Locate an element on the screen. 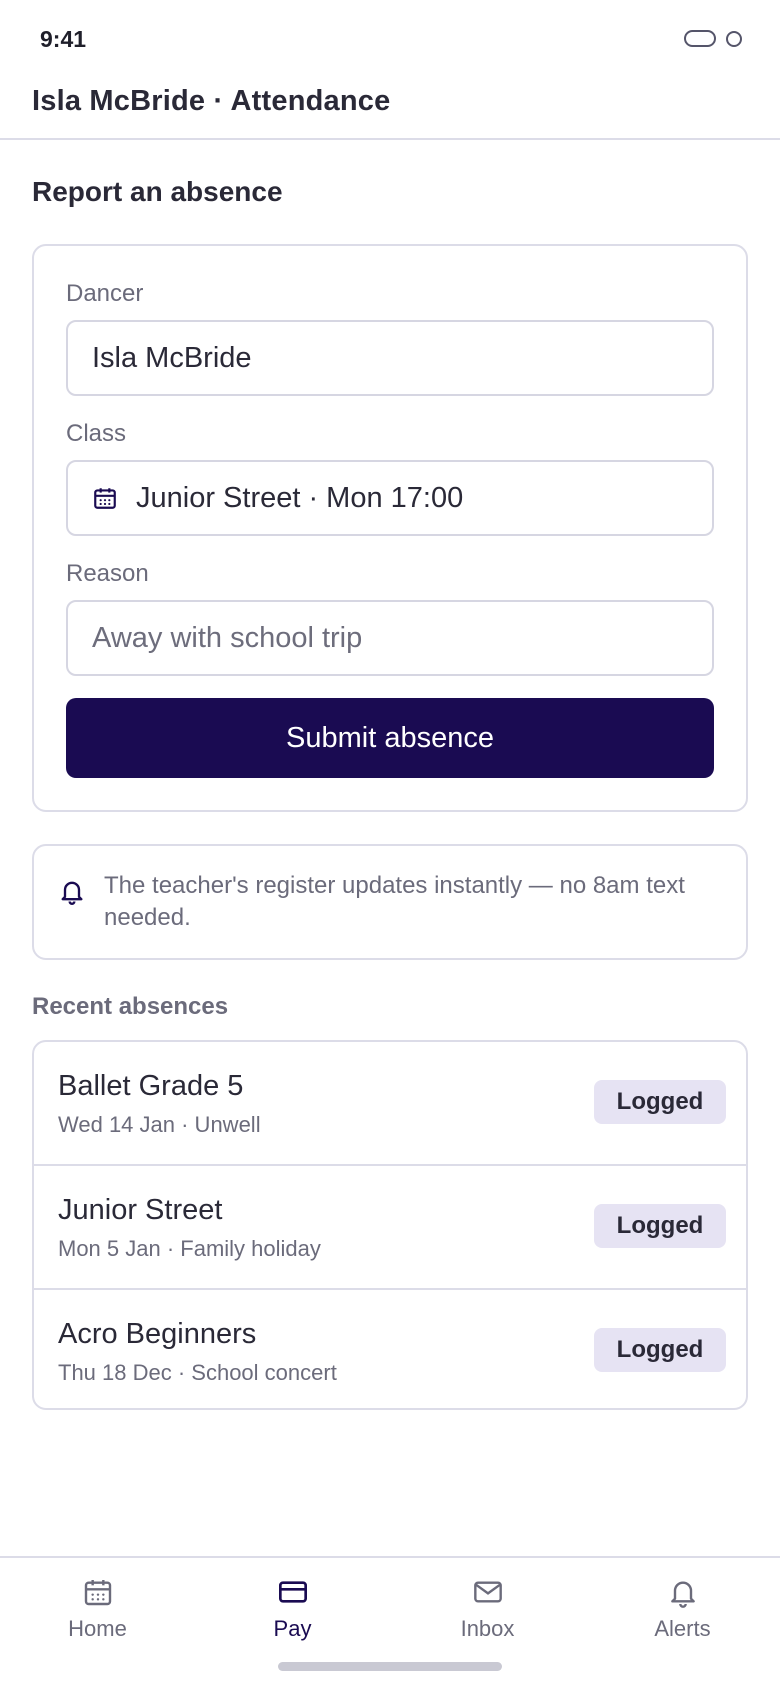  reason-input: Away with school trip is located at coordinates (390, 638).